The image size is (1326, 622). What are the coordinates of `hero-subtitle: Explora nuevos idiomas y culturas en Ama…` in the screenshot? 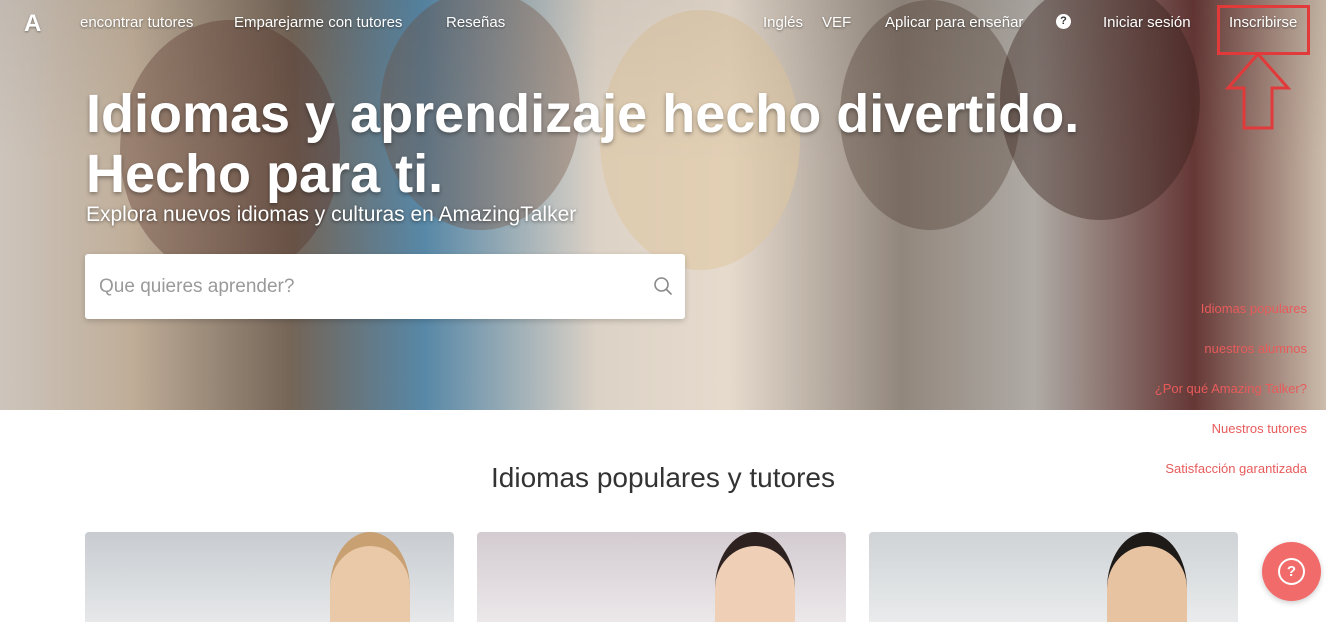 It's located at (331, 214).